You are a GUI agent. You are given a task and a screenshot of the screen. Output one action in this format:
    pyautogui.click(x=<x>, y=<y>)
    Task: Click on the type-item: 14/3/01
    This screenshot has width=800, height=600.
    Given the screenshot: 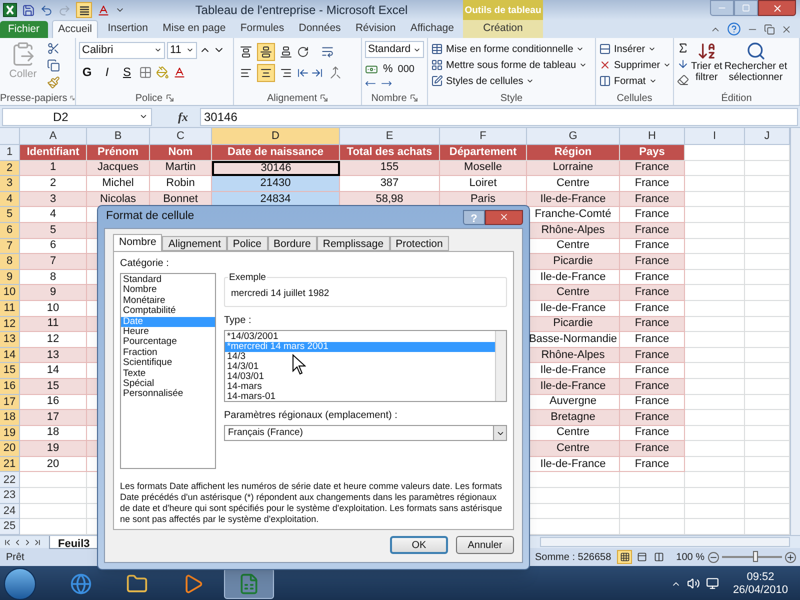 What is the action you would take?
    pyautogui.click(x=360, y=367)
    